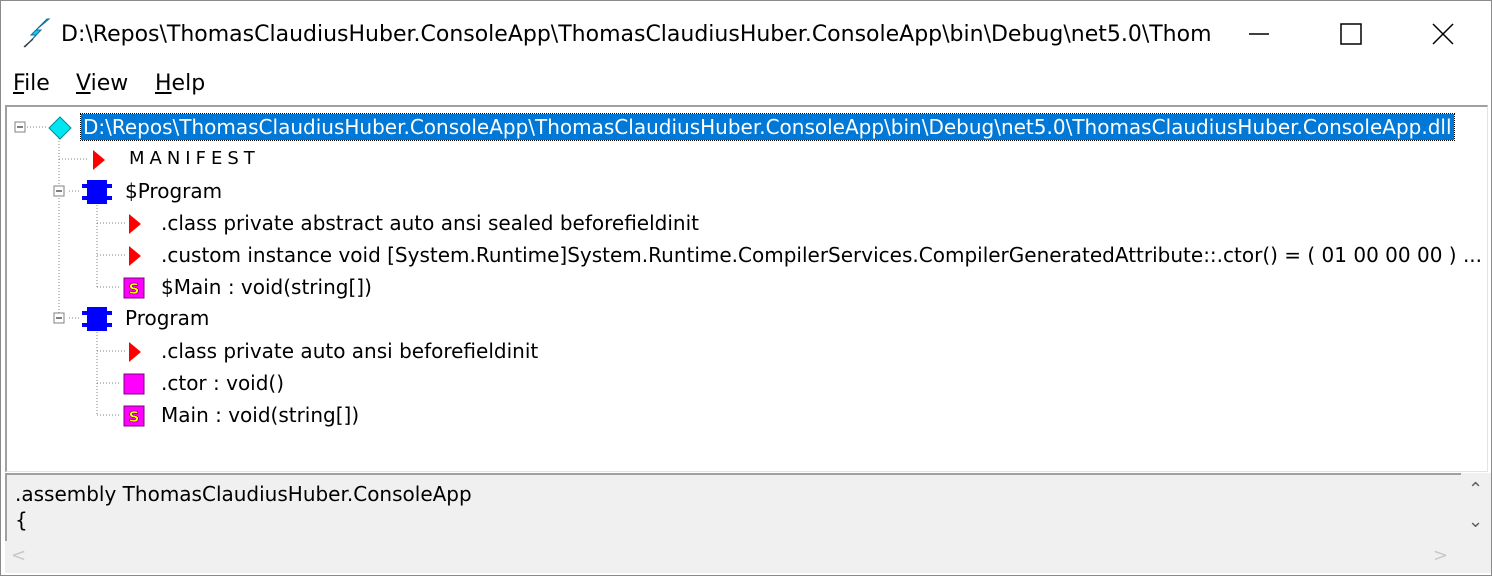 The image size is (1492, 576). I want to click on vertical-scrollbar: ⌃ ⌄, so click(1476, 507).